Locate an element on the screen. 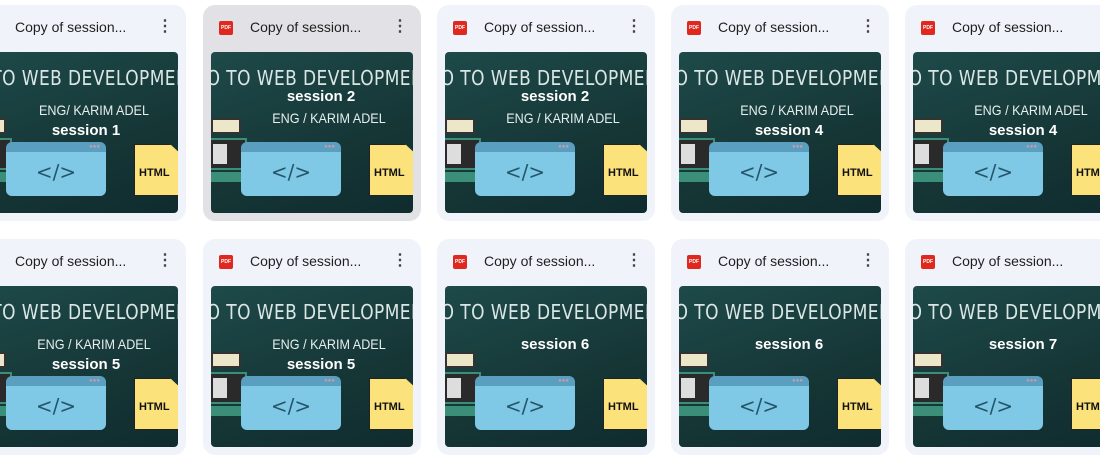 The height and width of the screenshot is (455, 1100). thumbnail-session: session 7 is located at coordinates (1023, 344).